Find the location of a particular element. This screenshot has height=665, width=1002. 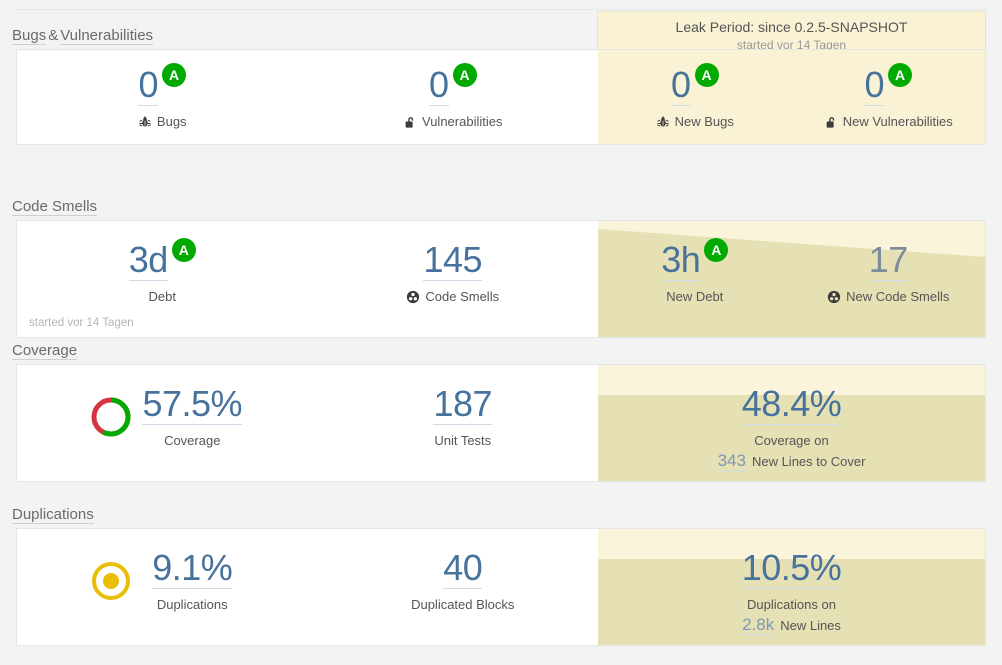

measure-bugs: 0 A Bugs is located at coordinates (162, 97).